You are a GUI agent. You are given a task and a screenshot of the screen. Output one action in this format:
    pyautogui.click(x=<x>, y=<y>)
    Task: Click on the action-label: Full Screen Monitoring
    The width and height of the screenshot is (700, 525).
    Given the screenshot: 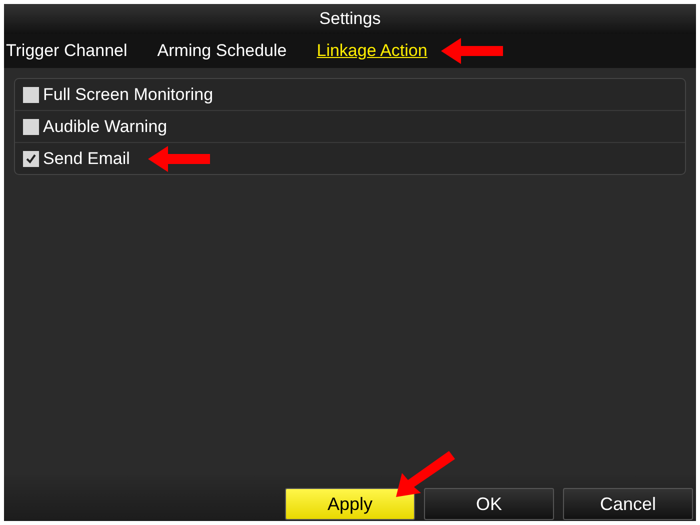 What is the action you would take?
    pyautogui.click(x=128, y=94)
    